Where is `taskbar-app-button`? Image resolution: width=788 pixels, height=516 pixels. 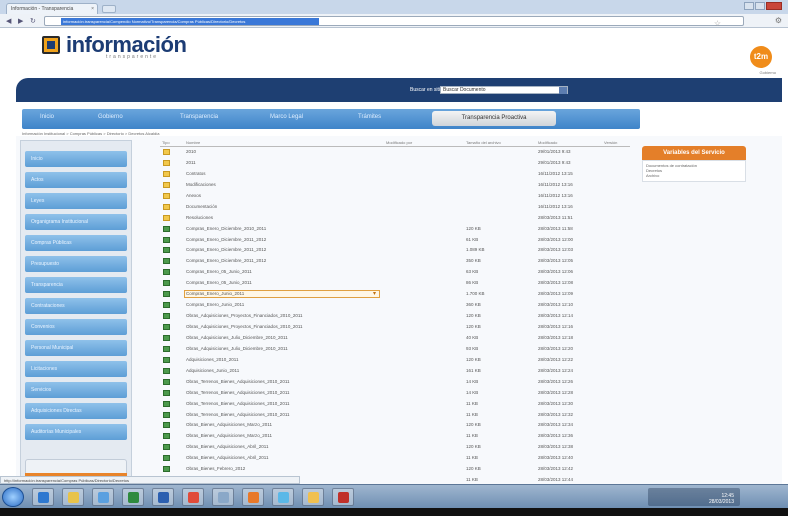 taskbar-app-button is located at coordinates (283, 497).